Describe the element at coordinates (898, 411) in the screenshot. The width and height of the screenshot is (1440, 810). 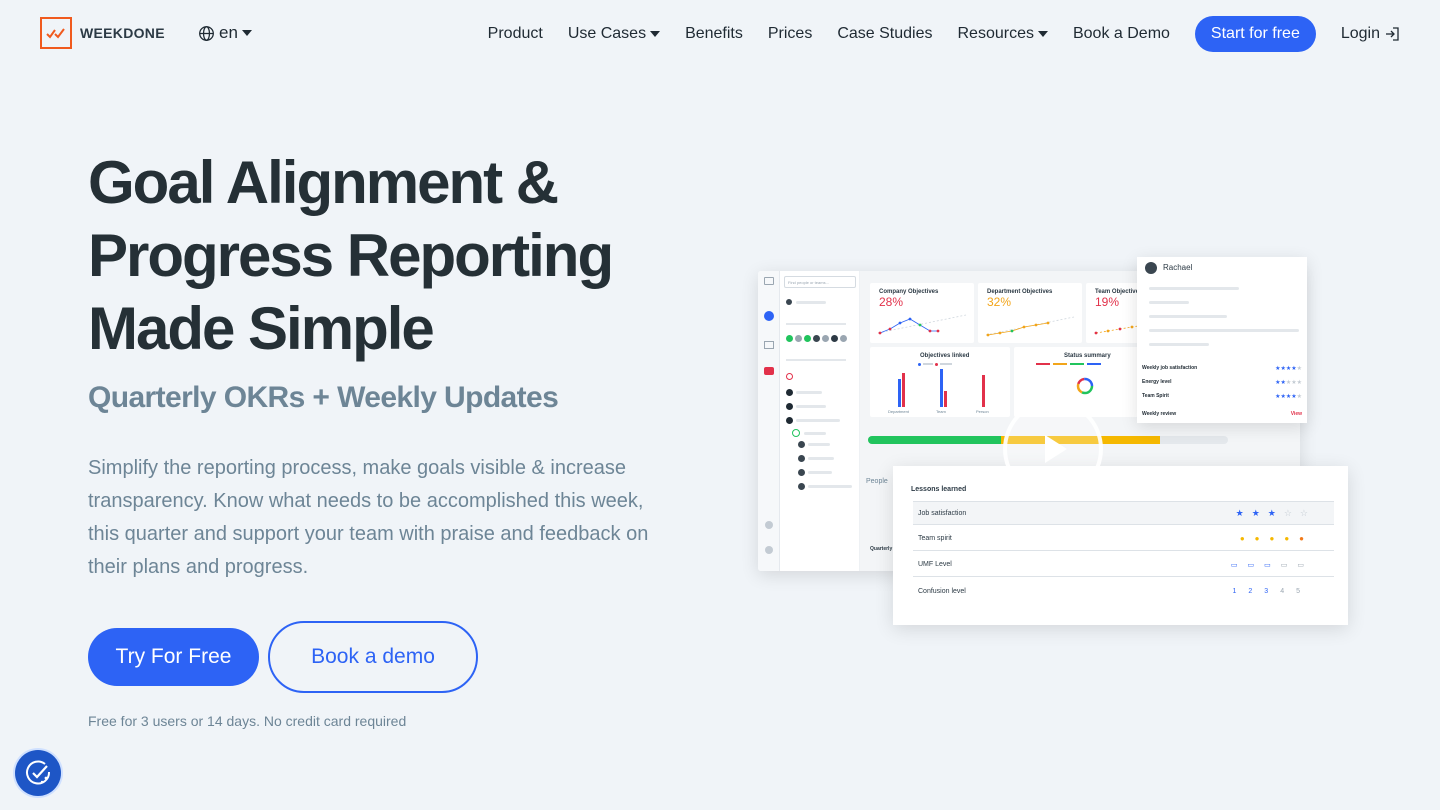
I see `bar-label: Department` at that location.